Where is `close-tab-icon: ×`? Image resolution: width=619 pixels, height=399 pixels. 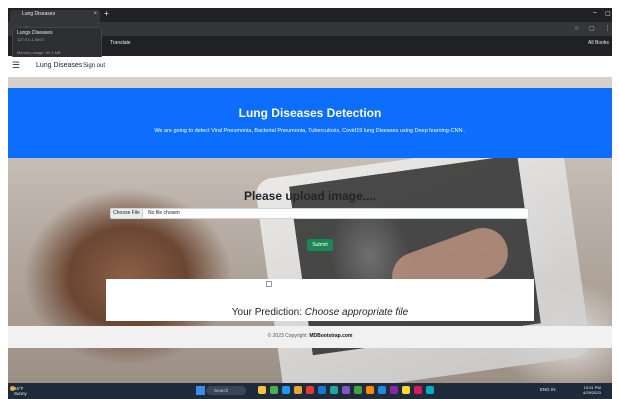 close-tab-icon: × is located at coordinates (95, 14).